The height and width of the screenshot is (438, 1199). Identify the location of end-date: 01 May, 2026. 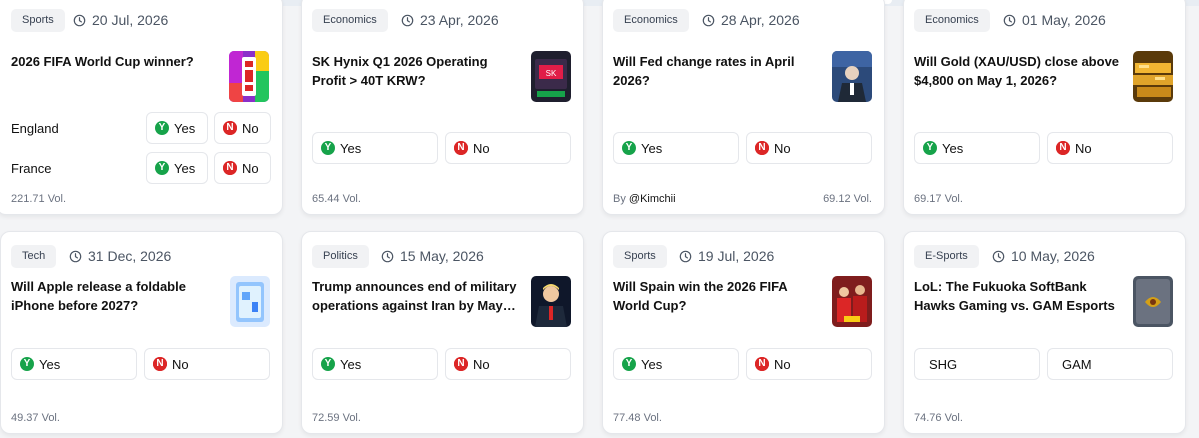
(1054, 20).